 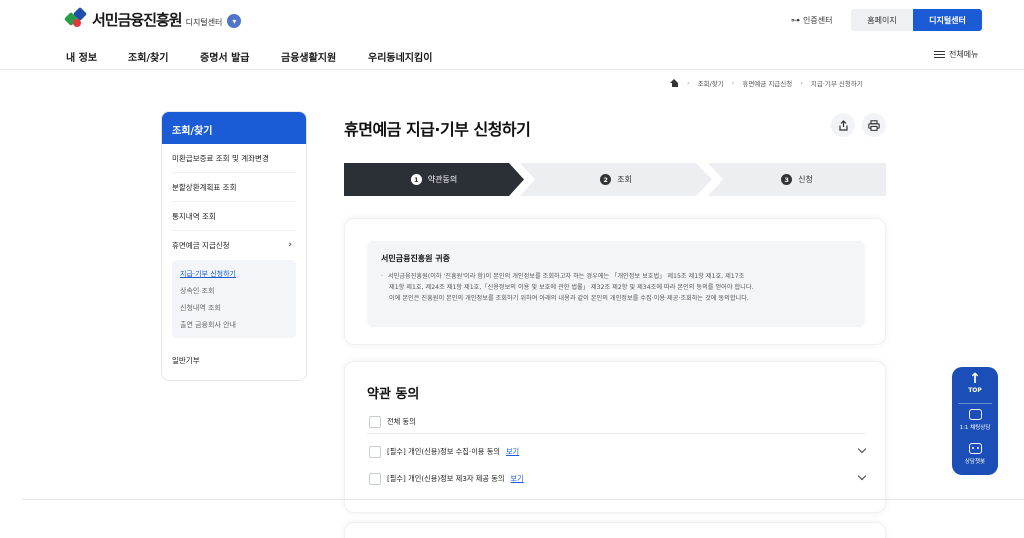 I want to click on sidebar-item-dormant-deposit: 휴면예금 지급신청 ›, so click(x=234, y=245).